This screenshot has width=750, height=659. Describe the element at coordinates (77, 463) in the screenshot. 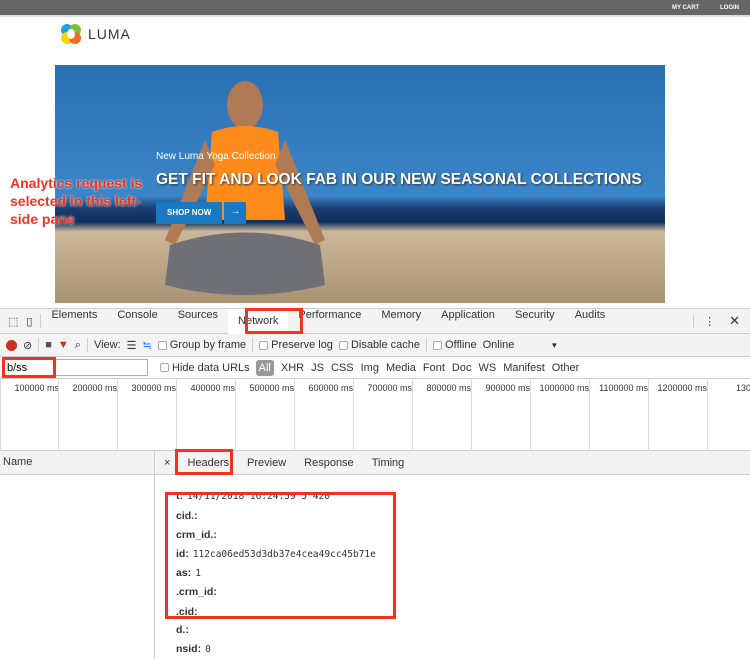

I see `name-column-header: Name` at that location.